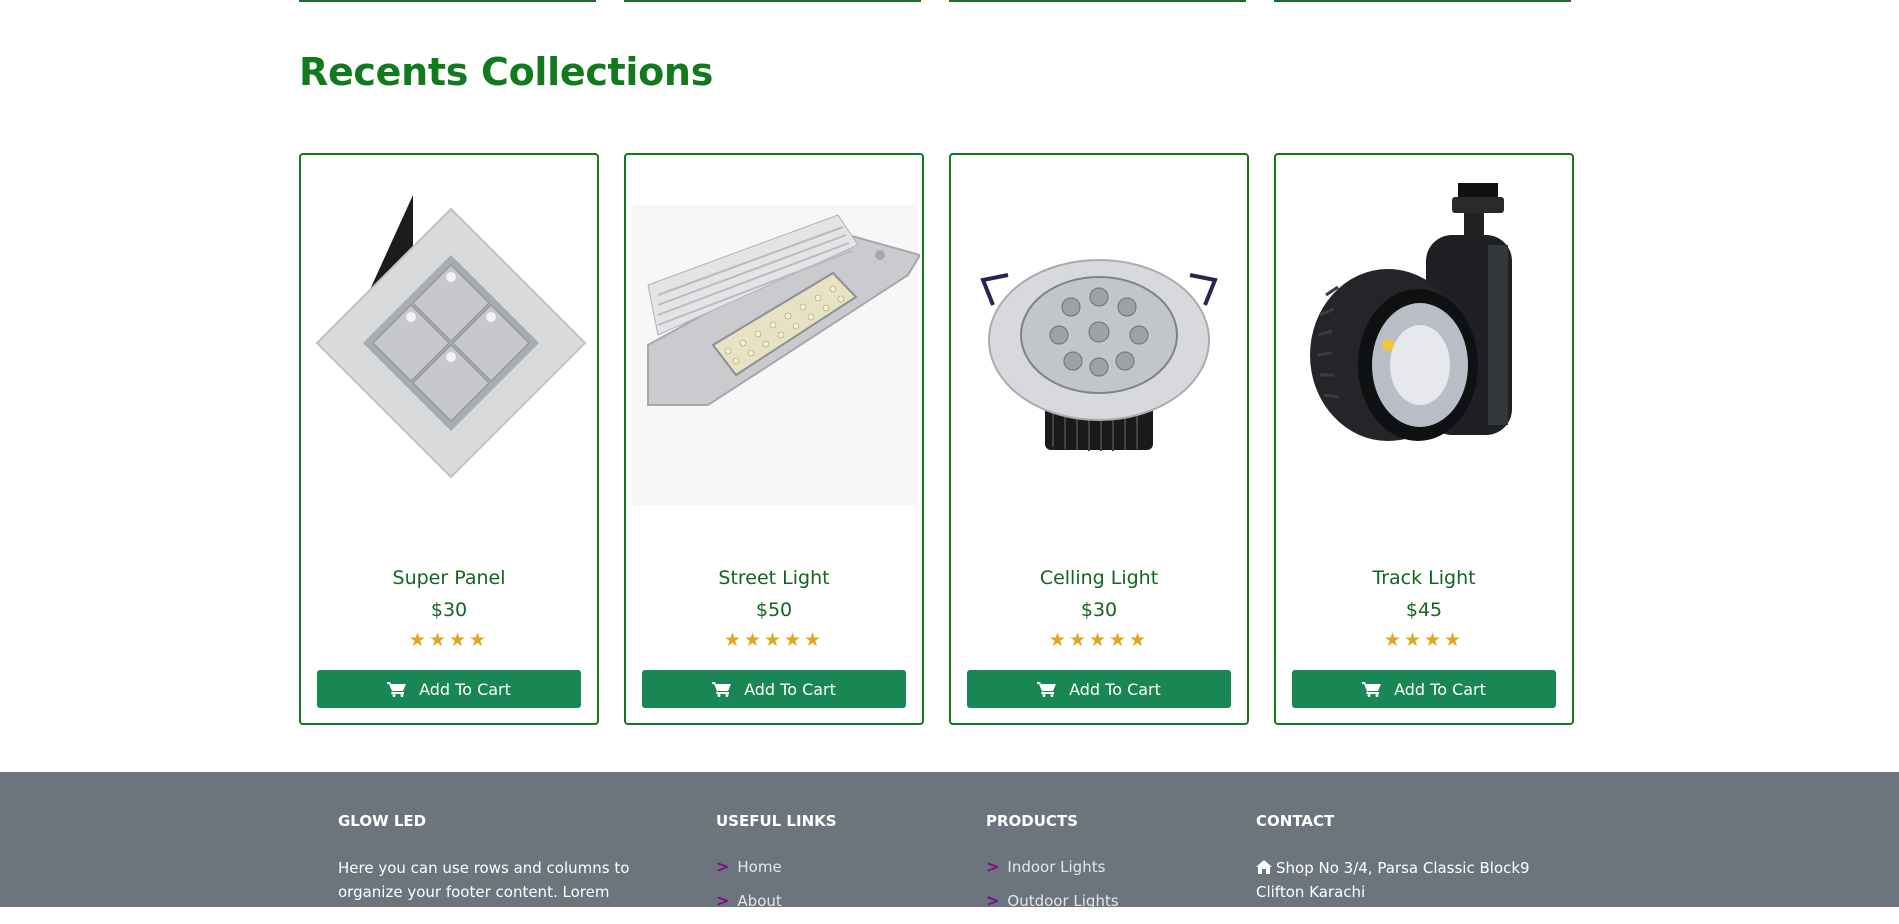 The width and height of the screenshot is (1899, 924). Describe the element at coordinates (1424, 610) in the screenshot. I see `product-price: $45` at that location.